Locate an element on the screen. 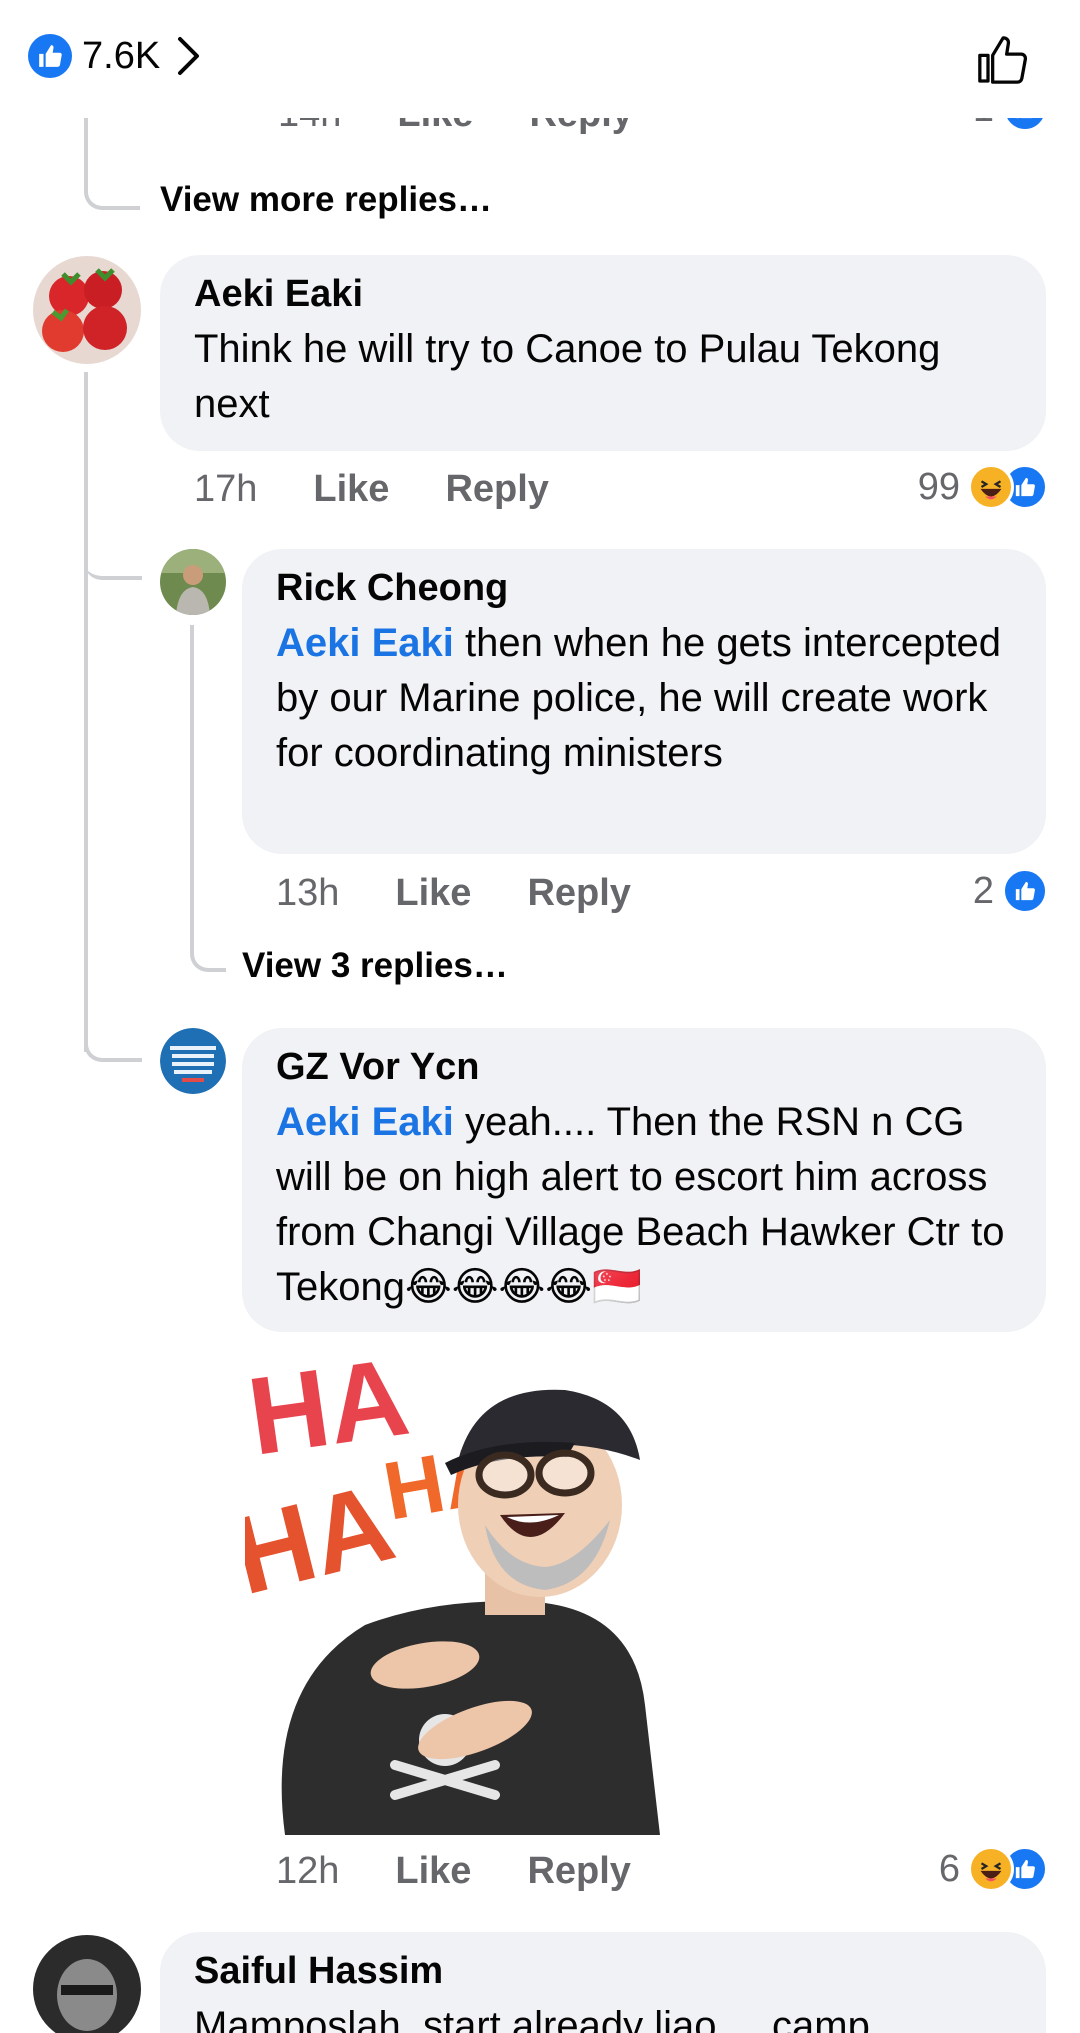 Image resolution: width=1080 pixels, height=2033 pixels. comment-meta: 13h Like Reply is located at coordinates (481, 893).